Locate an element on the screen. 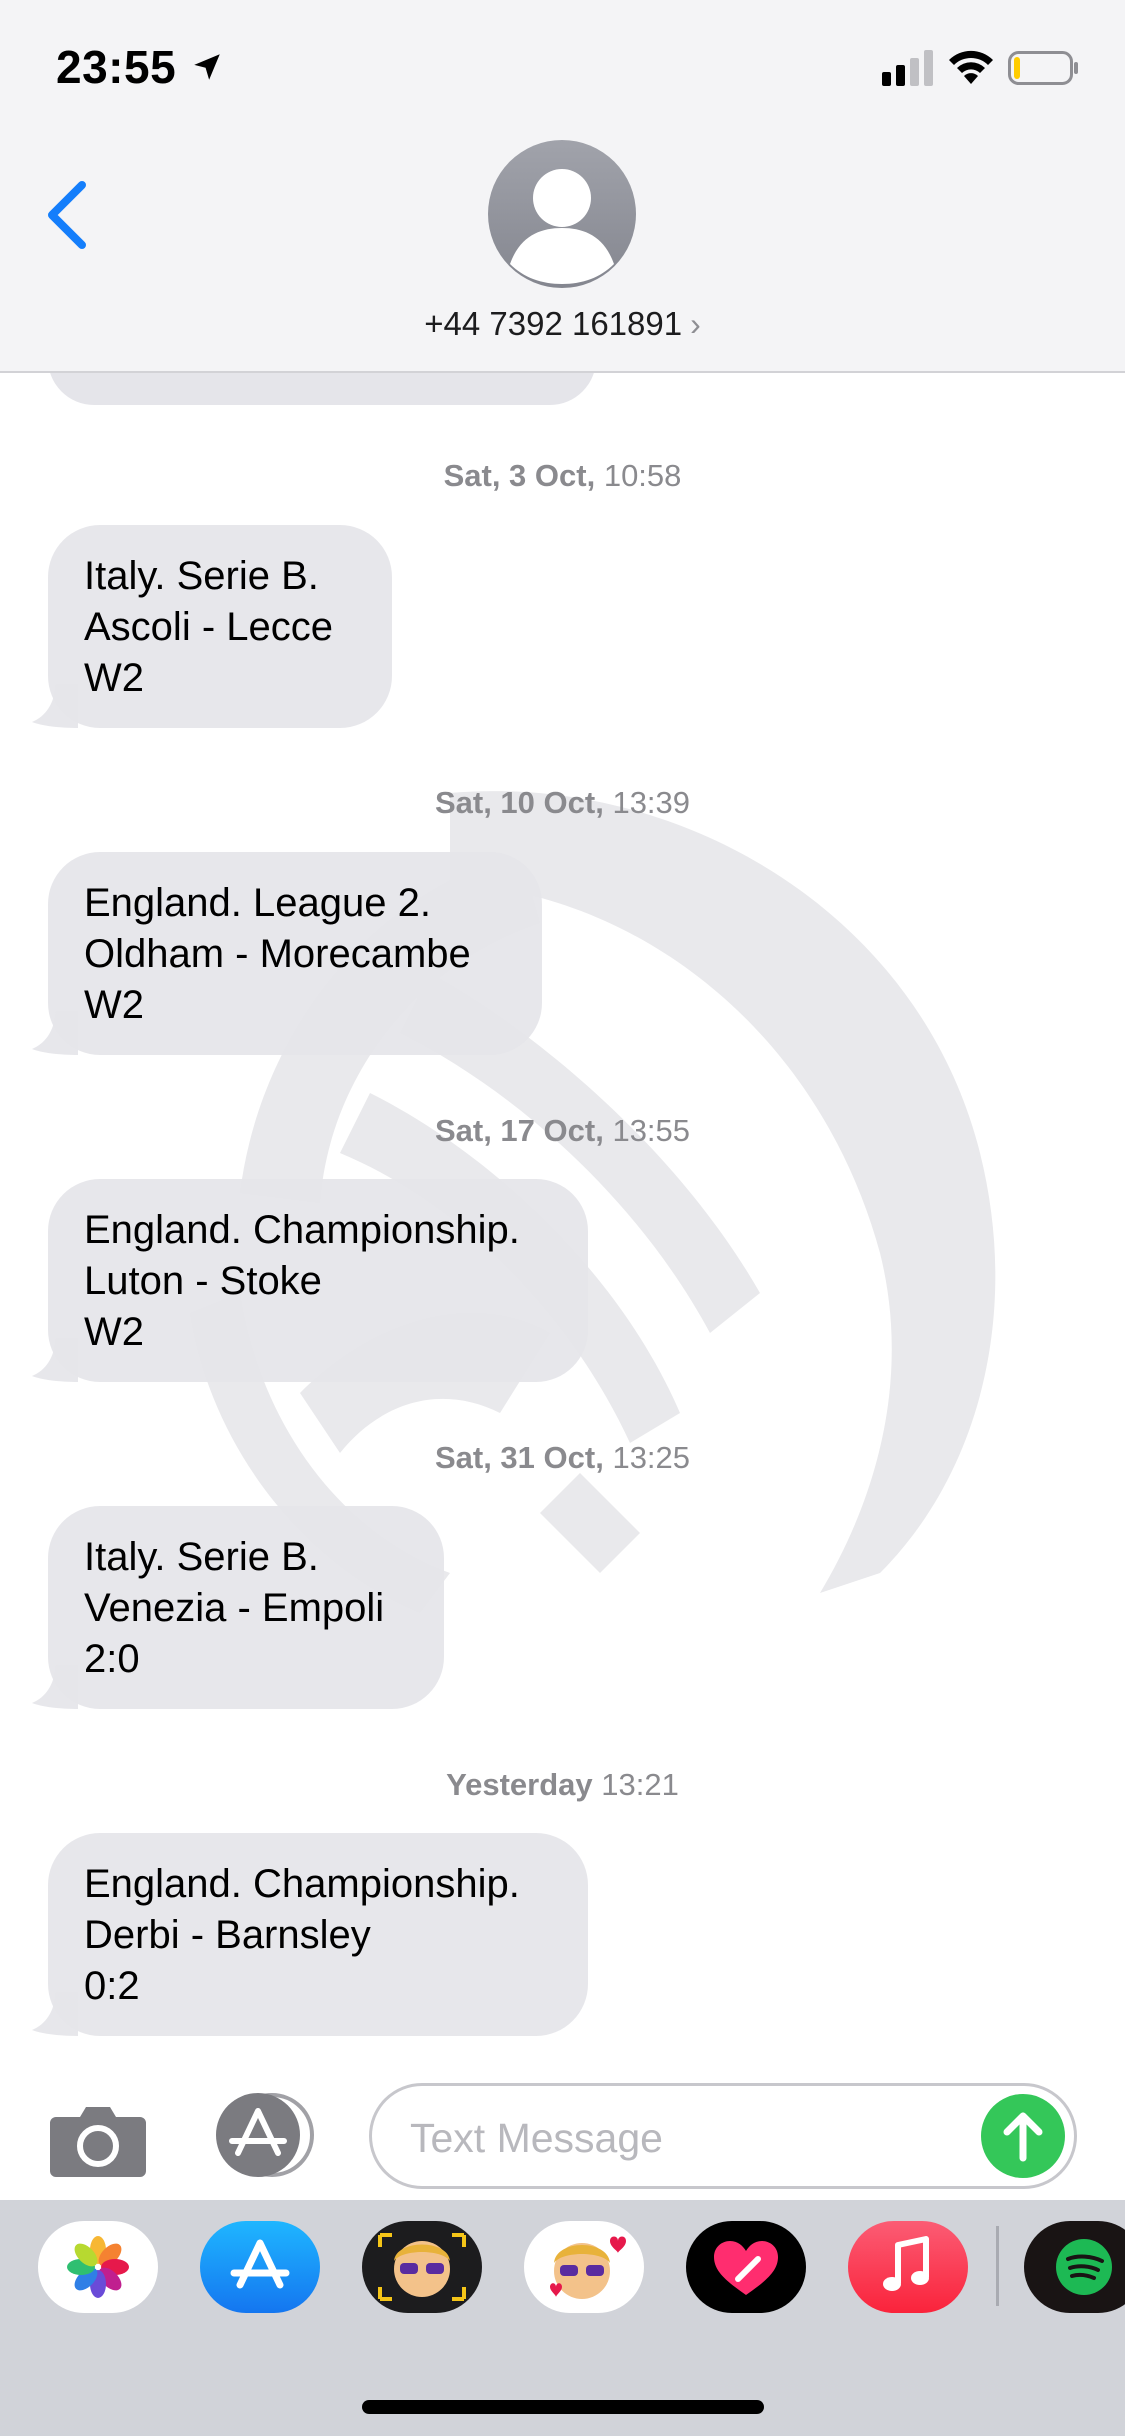  message-input is located at coordinates (690, 2138).